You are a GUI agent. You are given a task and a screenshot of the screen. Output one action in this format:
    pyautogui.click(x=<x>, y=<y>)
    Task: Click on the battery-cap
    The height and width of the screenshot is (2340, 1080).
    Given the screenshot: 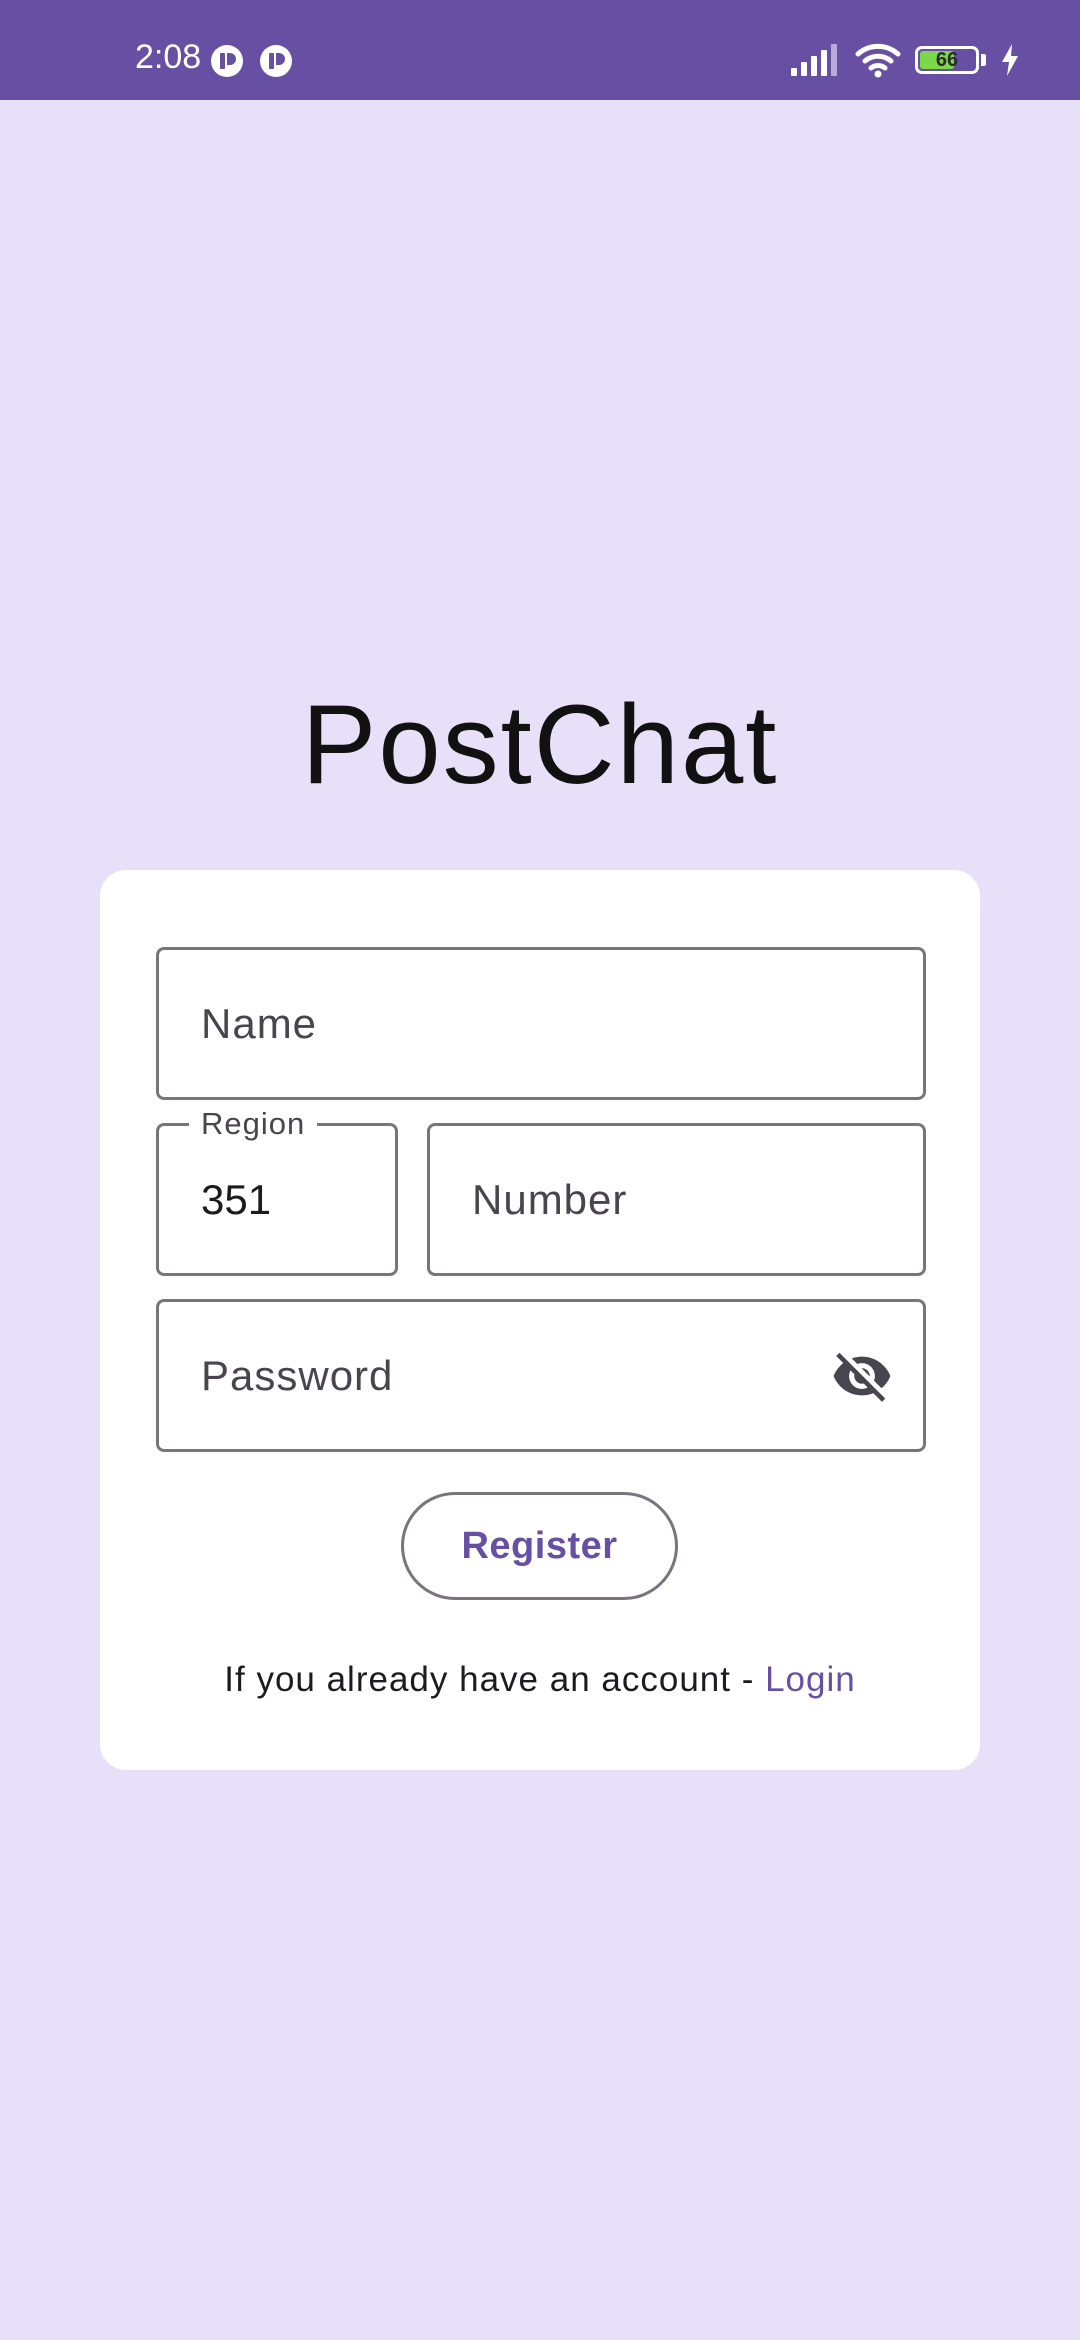 What is the action you would take?
    pyautogui.click(x=983, y=60)
    